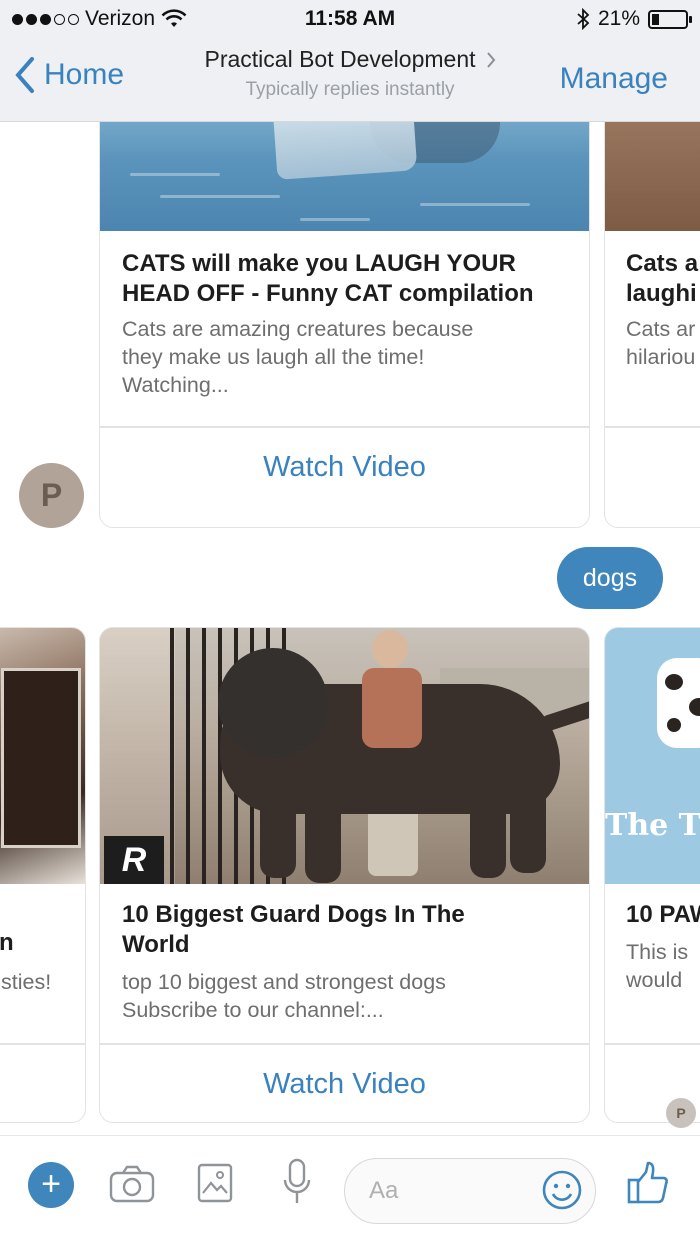 The height and width of the screenshot is (1245, 700). Describe the element at coordinates (654, 980) in the screenshot. I see `card-description-line: would` at that location.